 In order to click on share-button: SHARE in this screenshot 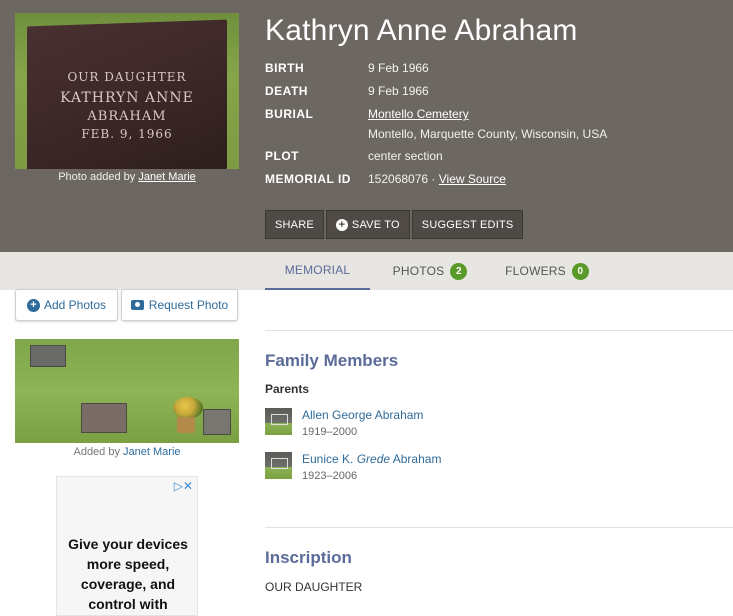, I will do `click(294, 224)`.